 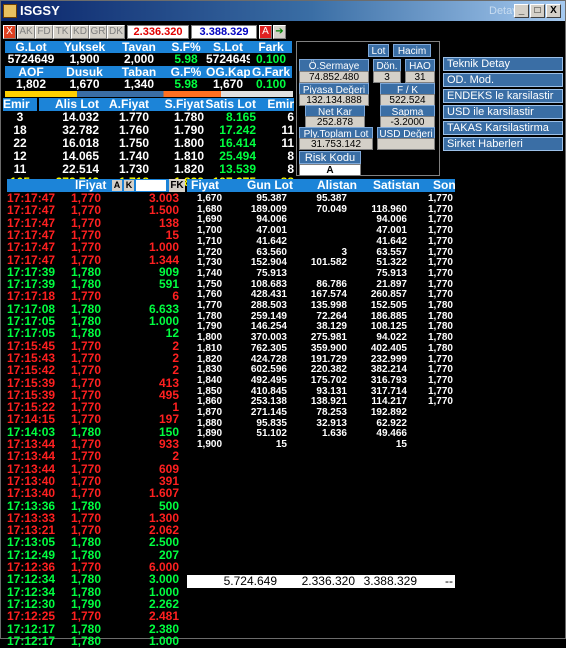 I want to click on fd-button: FD, so click(x=44, y=32).